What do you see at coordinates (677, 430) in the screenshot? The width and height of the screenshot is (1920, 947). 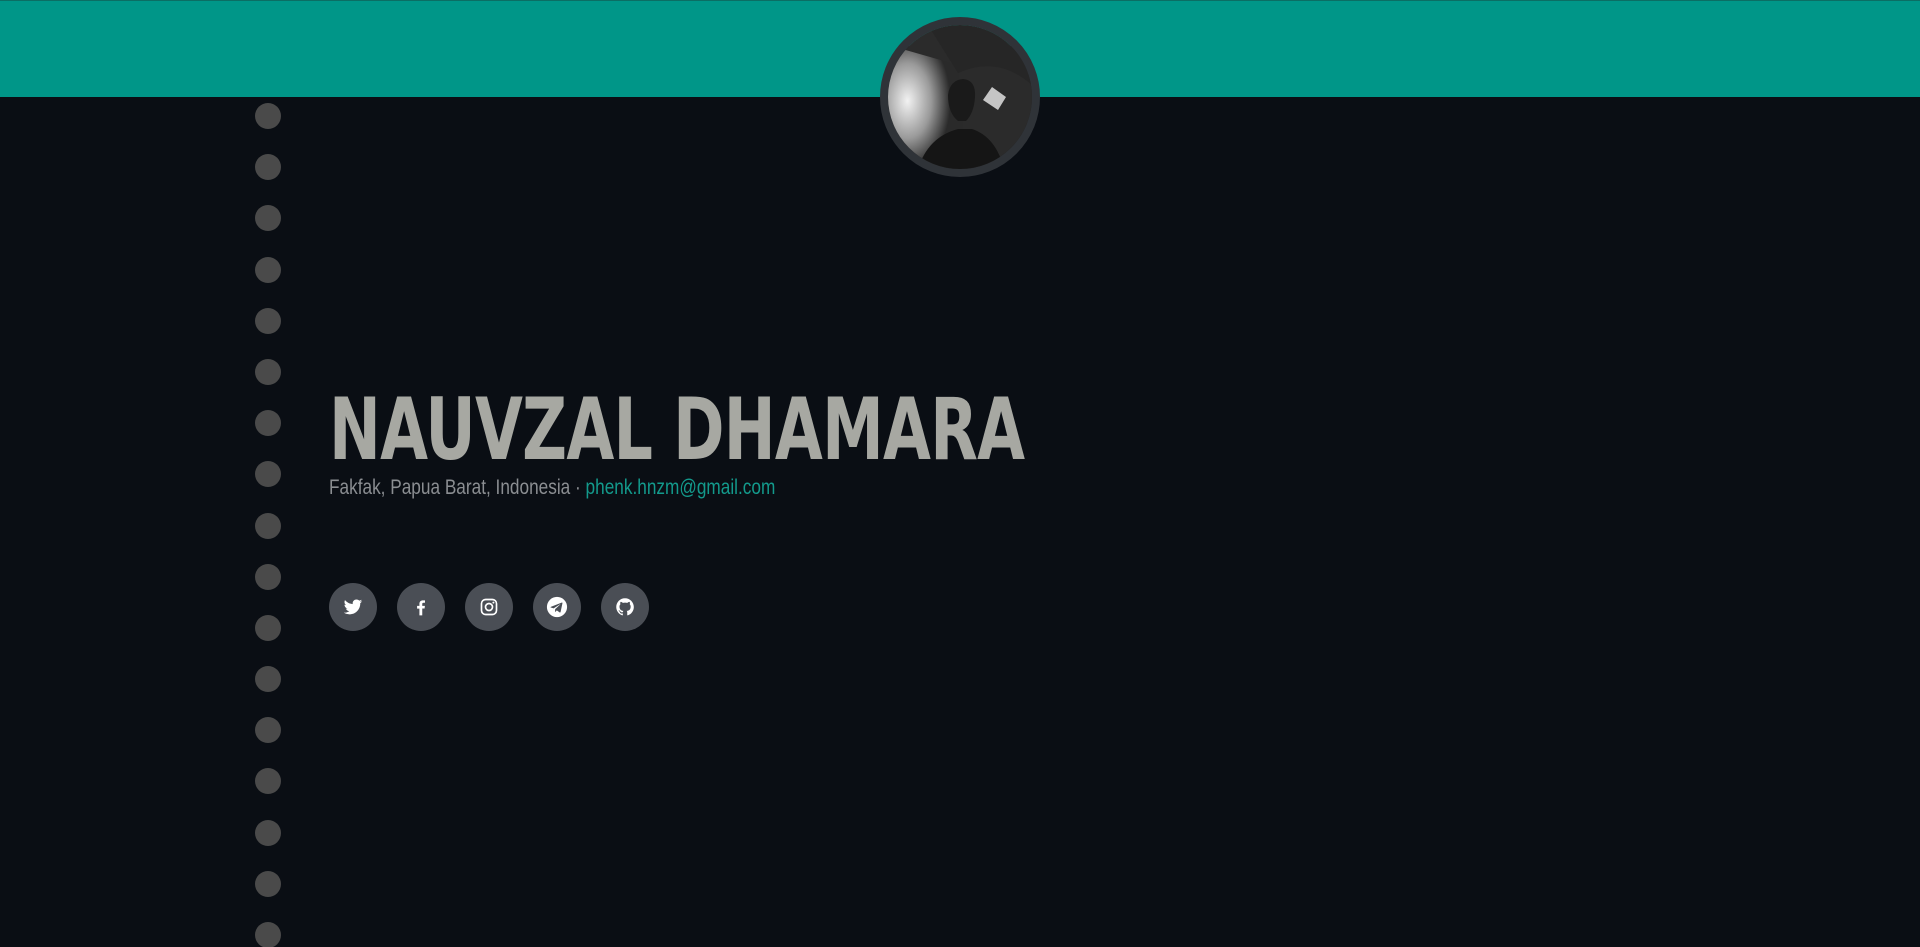 I see `profile-name: NAUVZAL DHAMARA` at bounding box center [677, 430].